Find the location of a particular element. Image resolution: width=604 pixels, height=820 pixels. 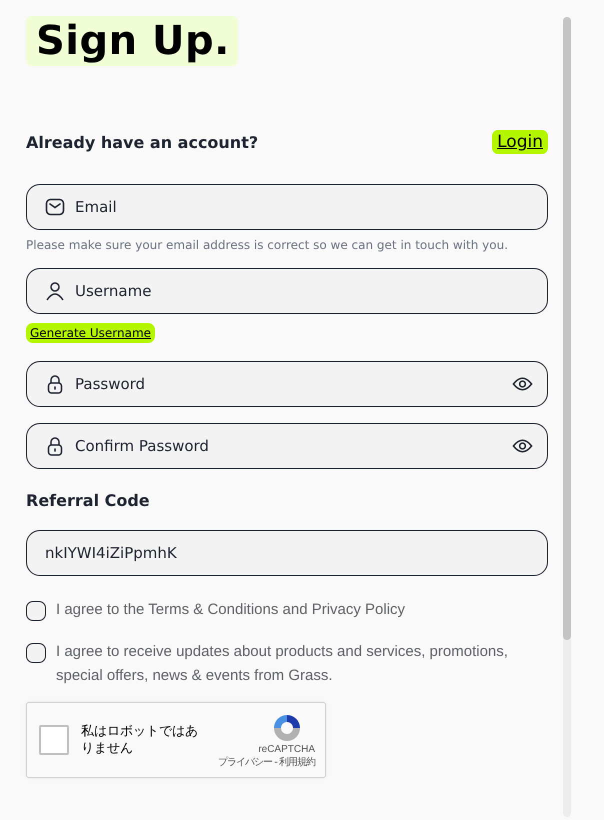

input-field: Password is located at coordinates (287, 384).